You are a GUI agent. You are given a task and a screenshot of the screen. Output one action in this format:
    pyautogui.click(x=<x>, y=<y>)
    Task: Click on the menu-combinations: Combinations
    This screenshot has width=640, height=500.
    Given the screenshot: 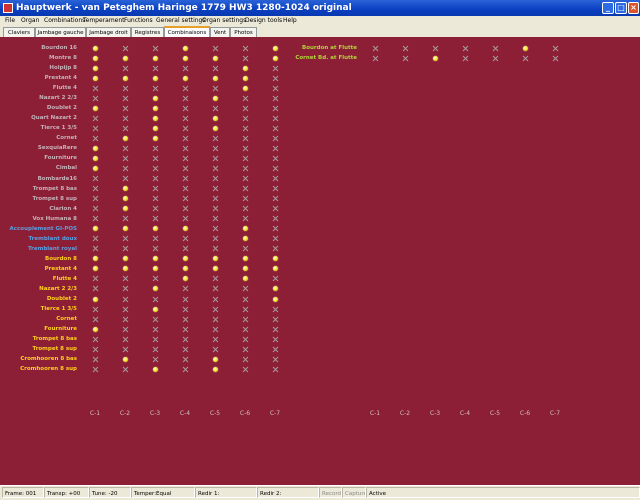 What is the action you would take?
    pyautogui.click(x=64, y=21)
    